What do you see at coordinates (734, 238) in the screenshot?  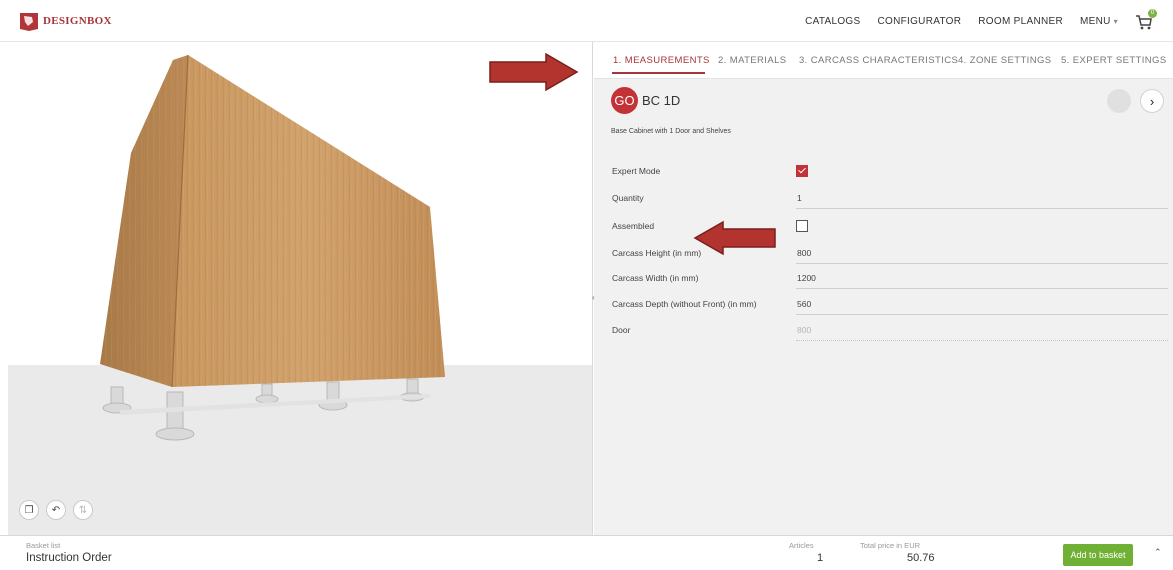 I see `annotation-arrow-assembled` at bounding box center [734, 238].